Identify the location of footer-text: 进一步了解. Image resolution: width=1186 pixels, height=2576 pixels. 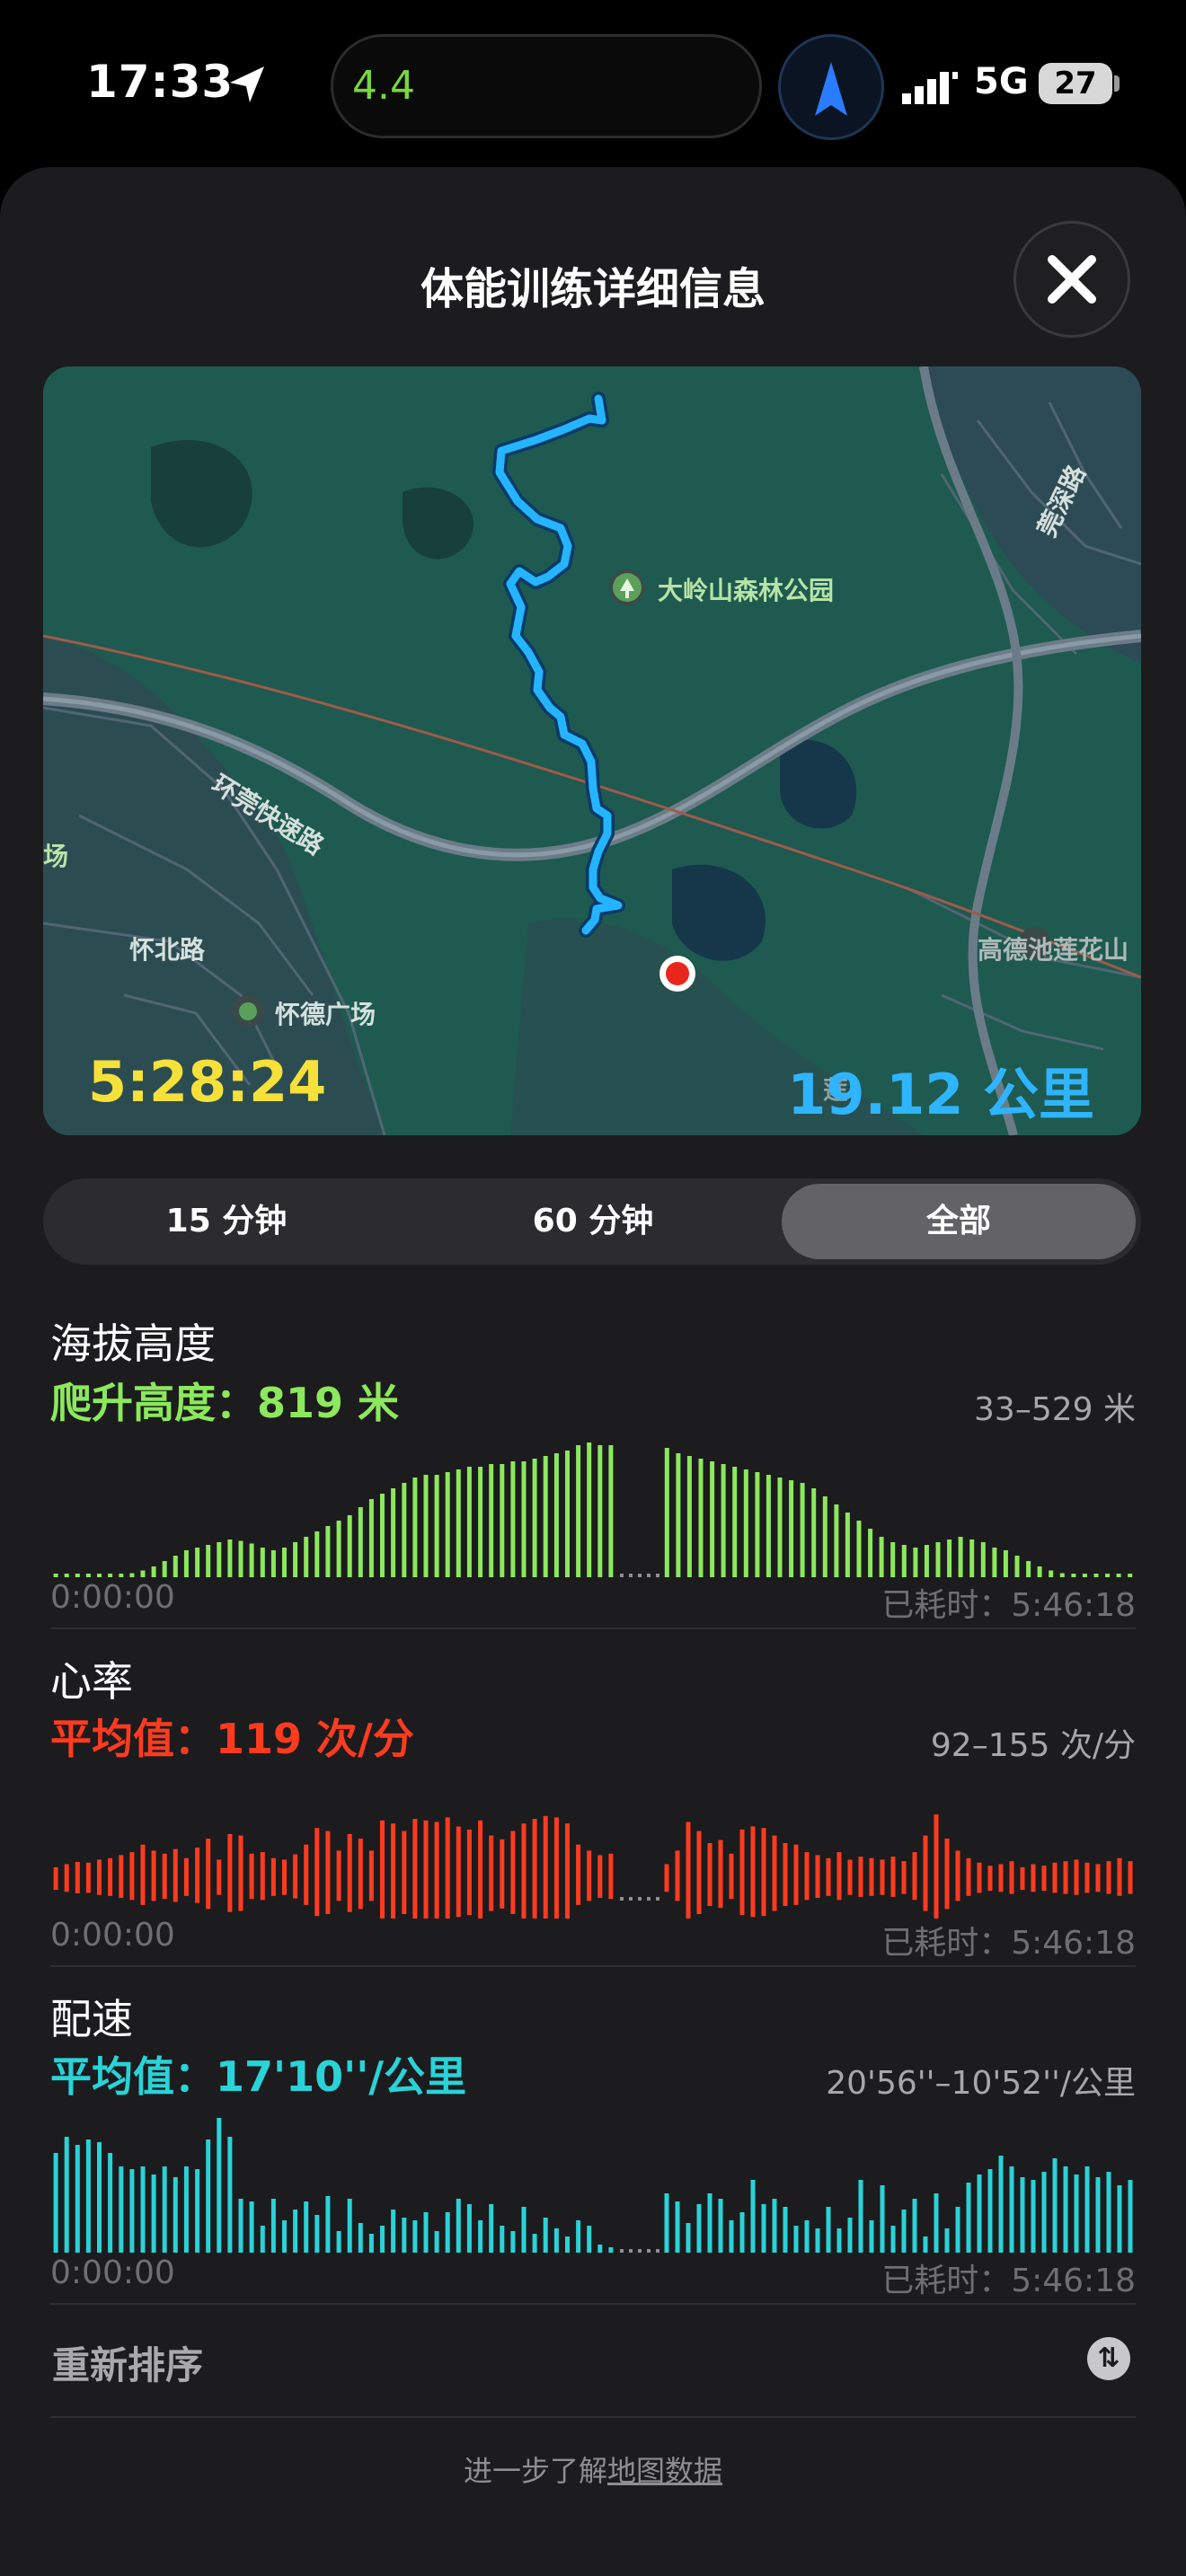
(535, 2471).